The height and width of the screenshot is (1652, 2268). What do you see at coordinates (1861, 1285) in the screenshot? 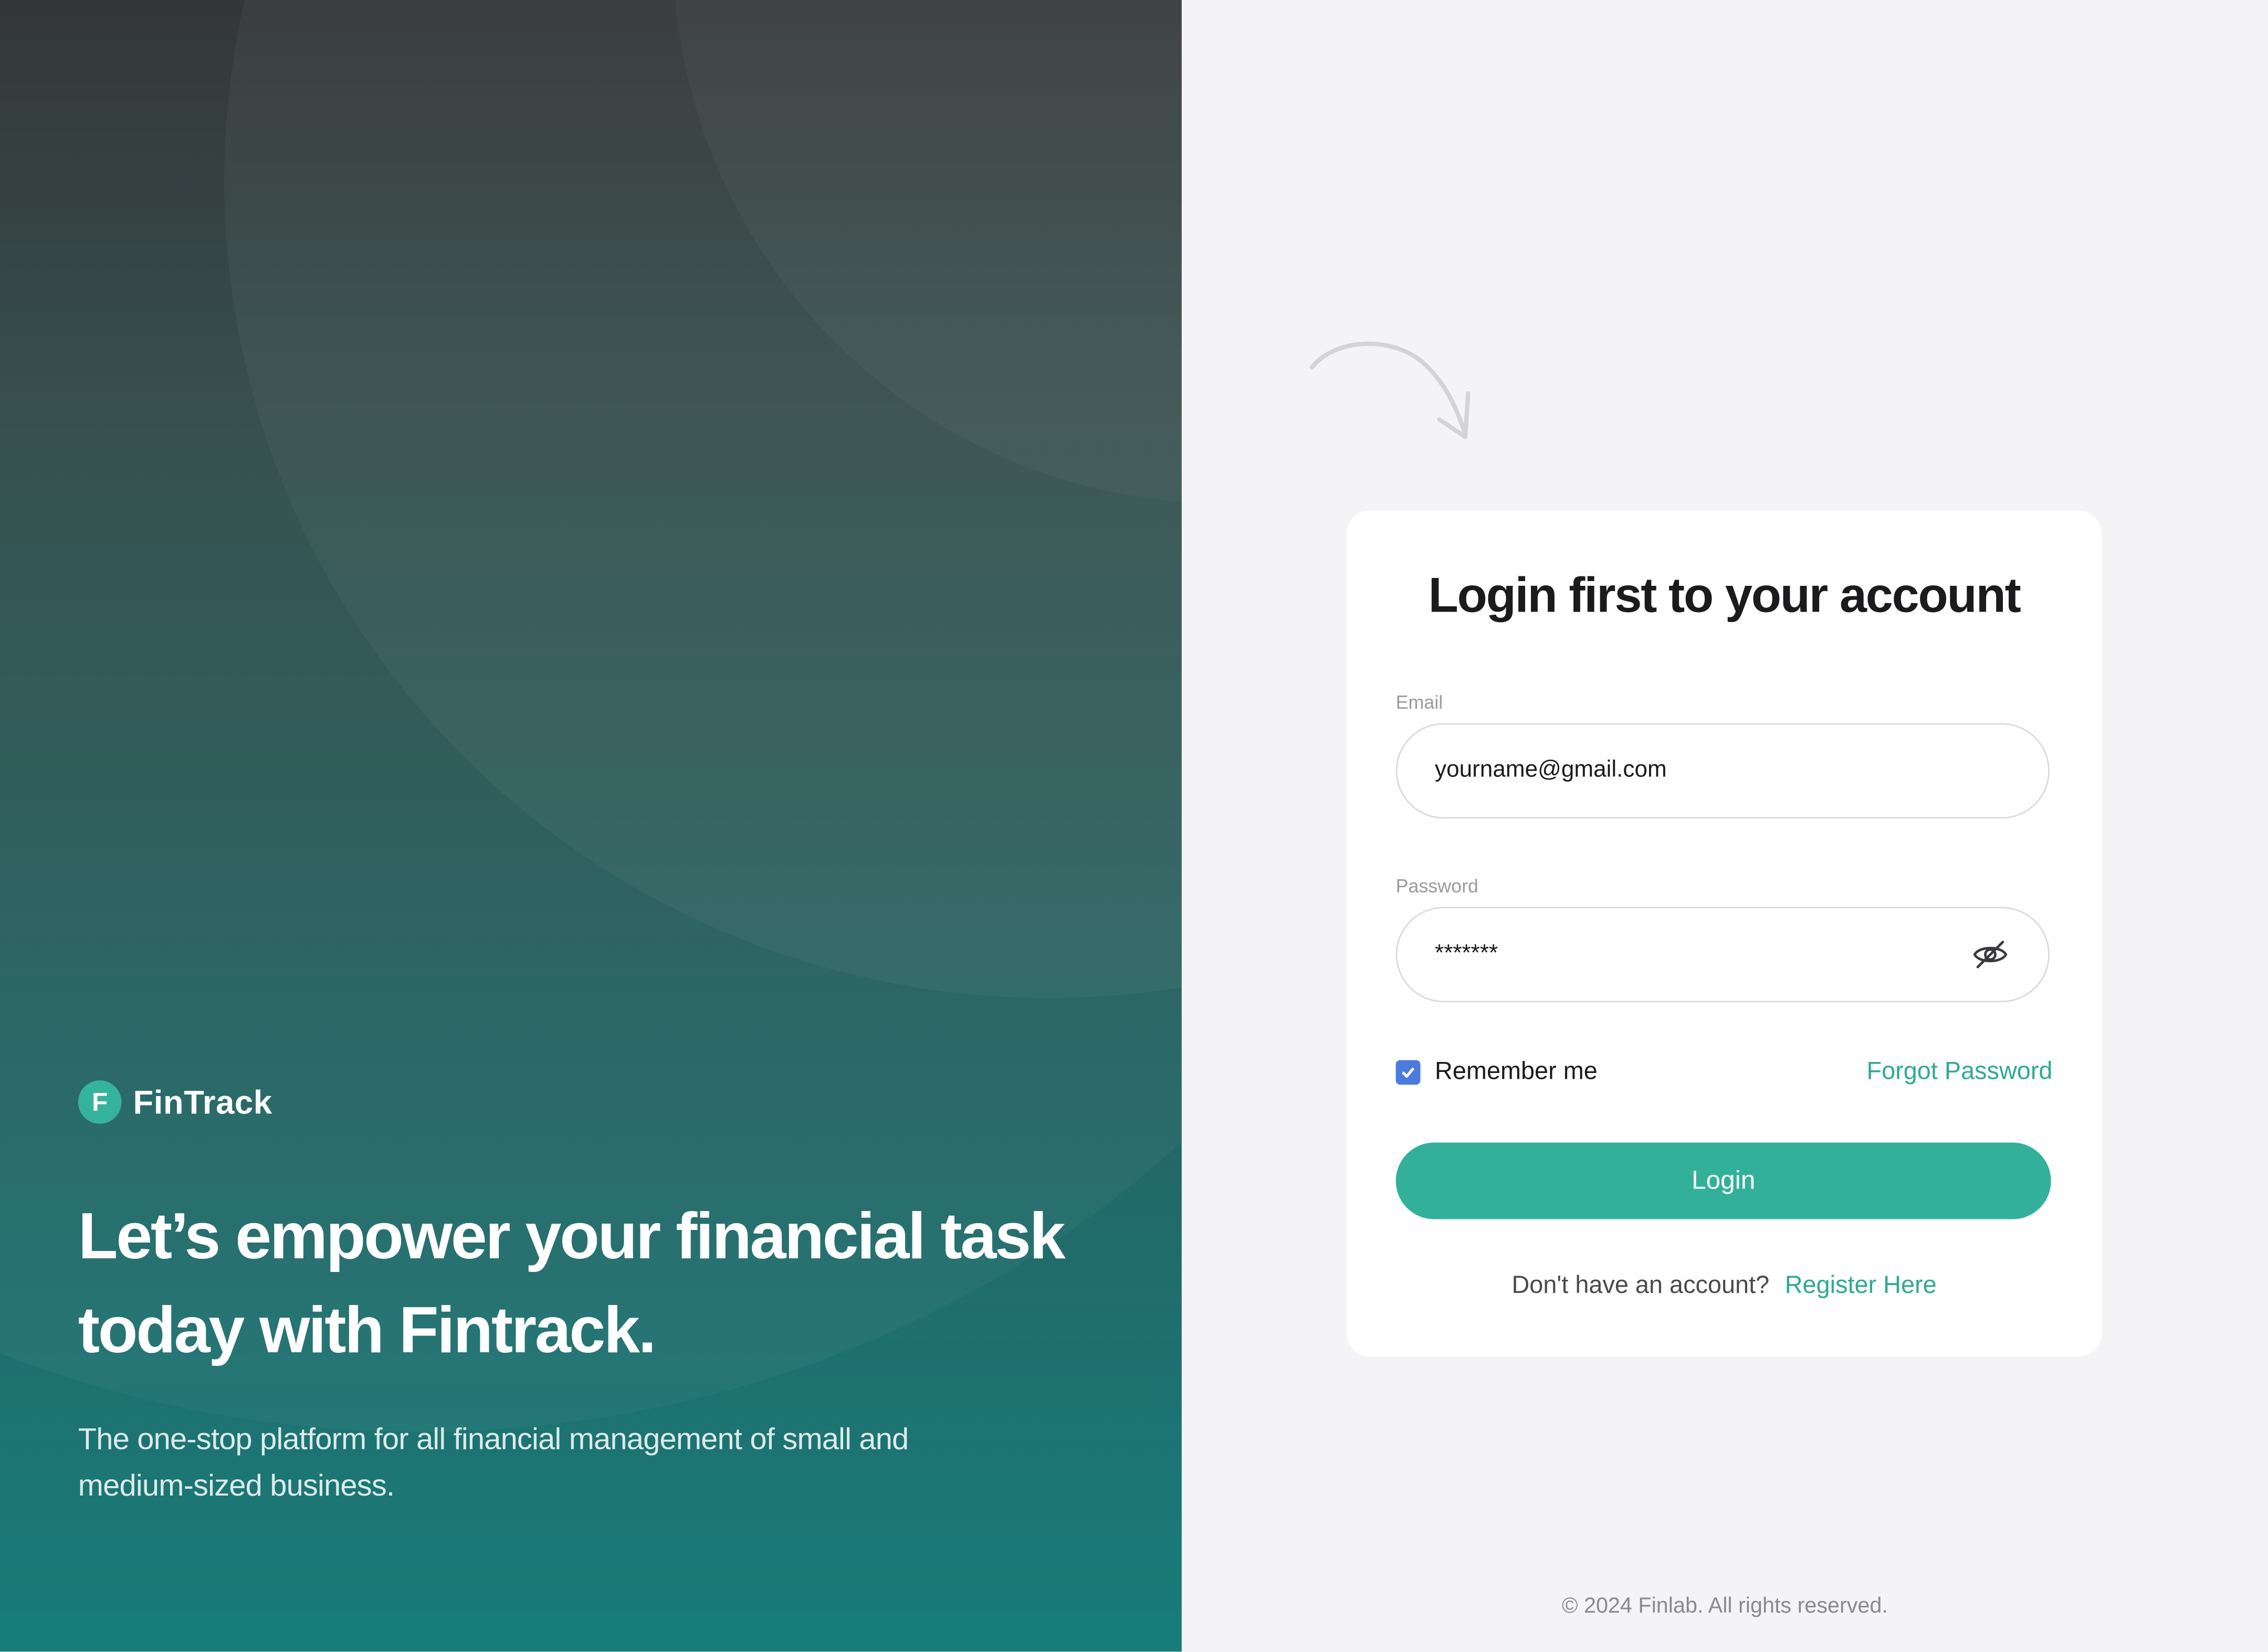
I see `register-link: Register Here` at bounding box center [1861, 1285].